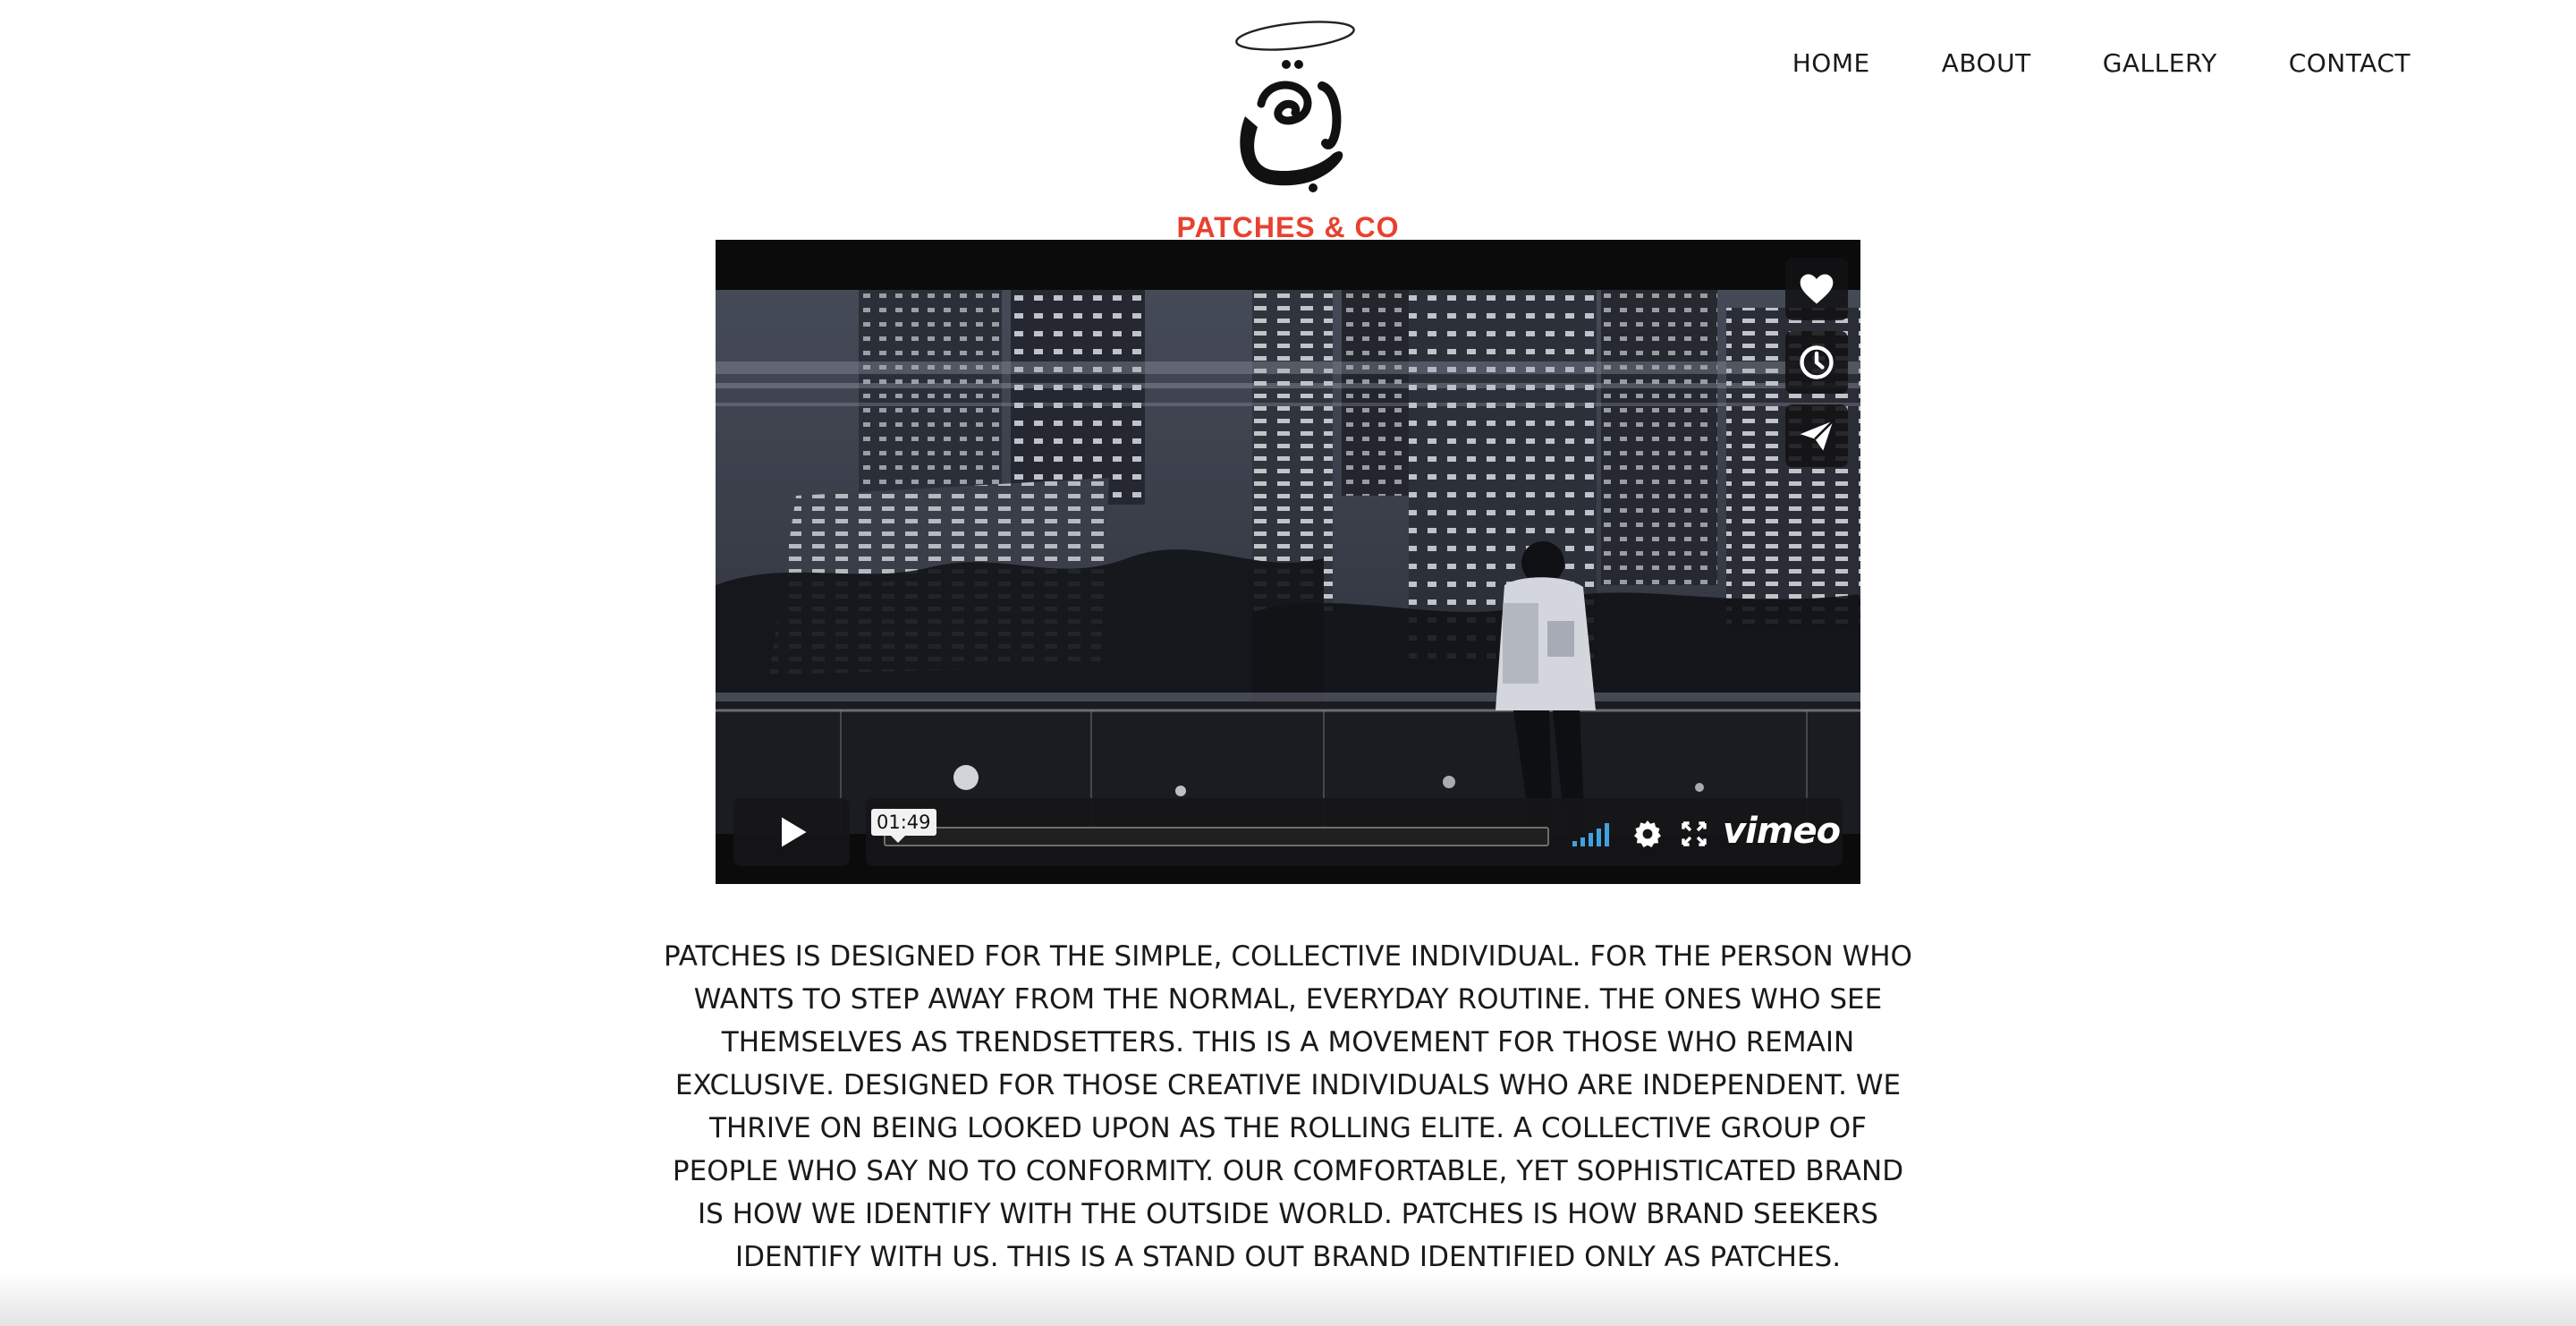 This screenshot has width=2576, height=1326. Describe the element at coordinates (2350, 63) in the screenshot. I see `nav-contact: CONTACT` at that location.